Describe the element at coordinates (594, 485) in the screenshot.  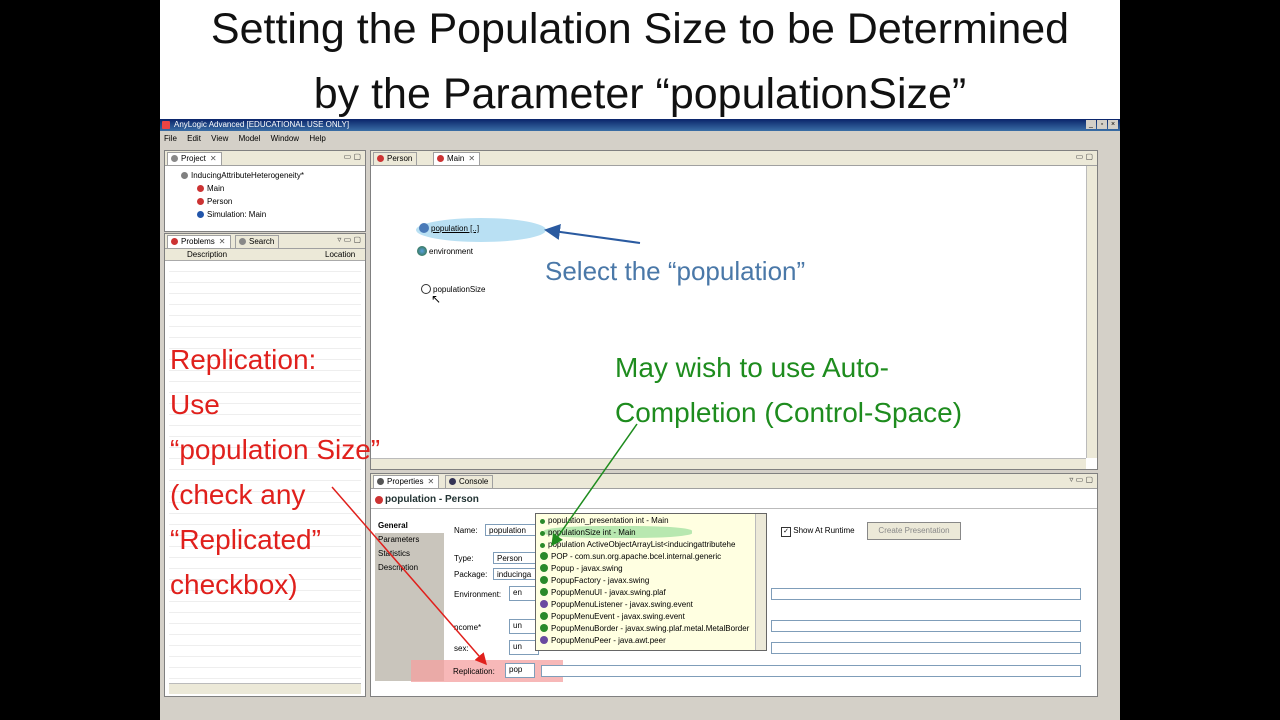
I see `autocomplete-arrow` at that location.